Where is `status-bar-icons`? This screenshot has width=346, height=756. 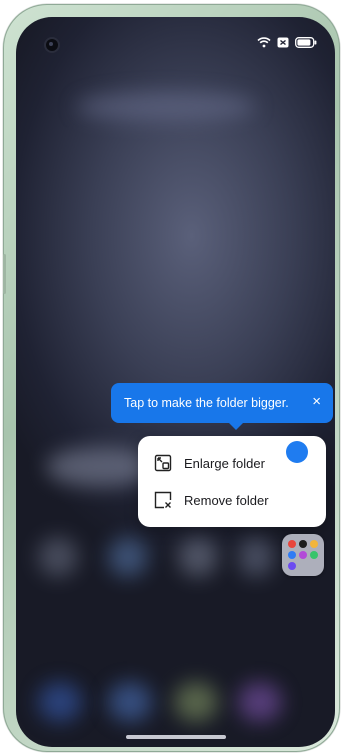 status-bar-icons is located at coordinates (287, 42).